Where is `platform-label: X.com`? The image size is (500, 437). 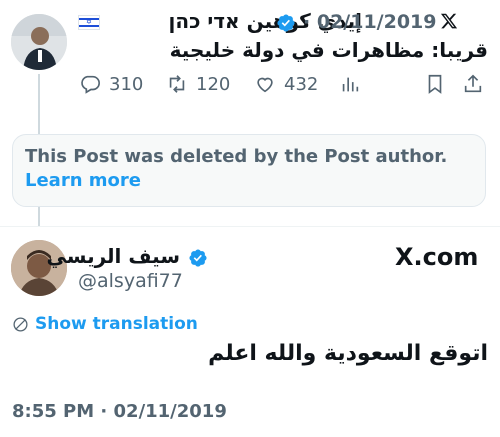
platform-label: X.com is located at coordinates (437, 257).